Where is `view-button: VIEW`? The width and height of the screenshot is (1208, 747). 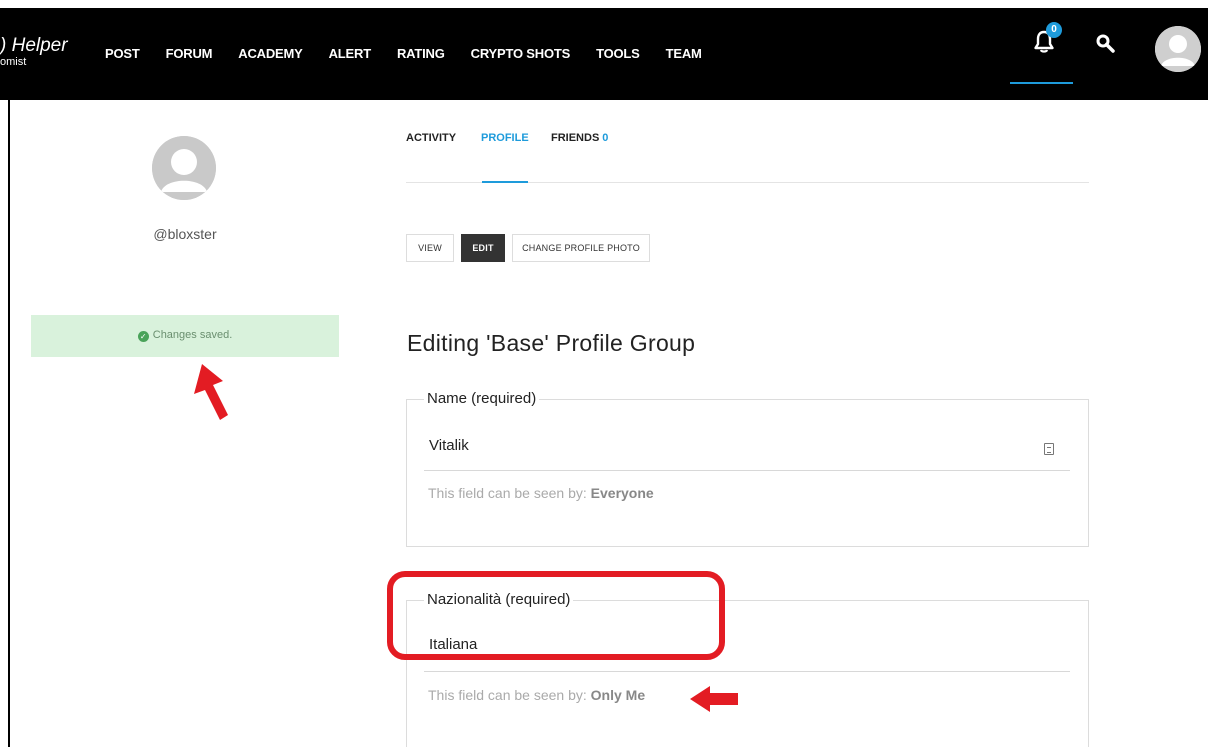 view-button: VIEW is located at coordinates (430, 248).